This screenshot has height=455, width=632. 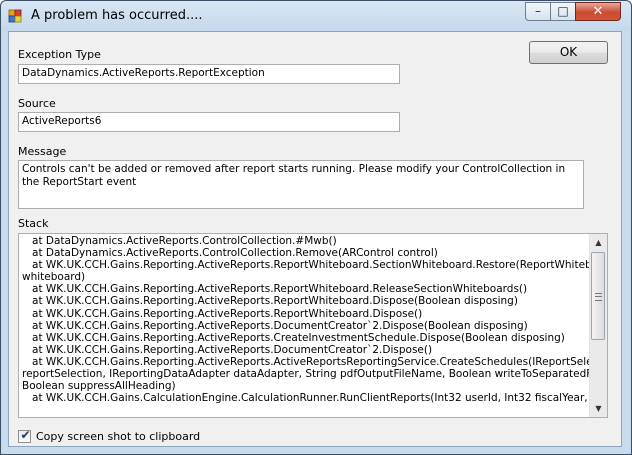 I want to click on exception-type-label: Exception Type, so click(x=59, y=54).